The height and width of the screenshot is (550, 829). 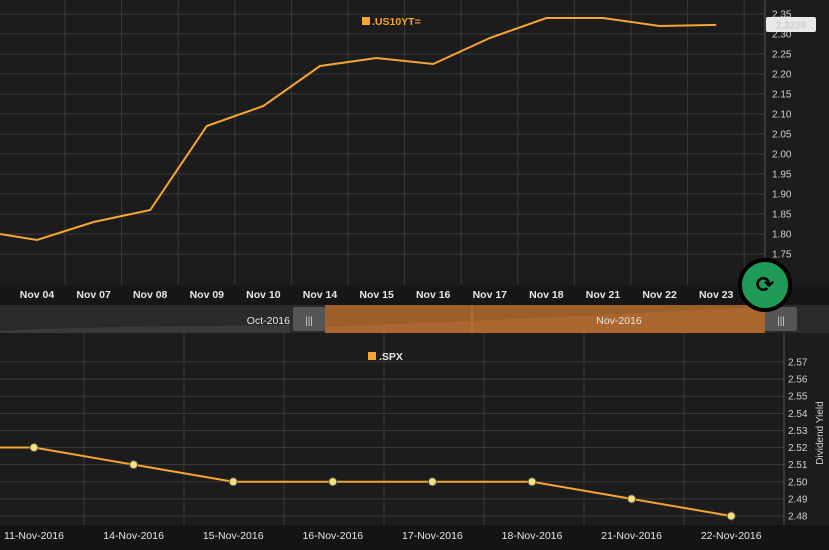 What do you see at coordinates (332, 536) in the screenshot?
I see `x-tick-label: 16-Nov-2016` at bounding box center [332, 536].